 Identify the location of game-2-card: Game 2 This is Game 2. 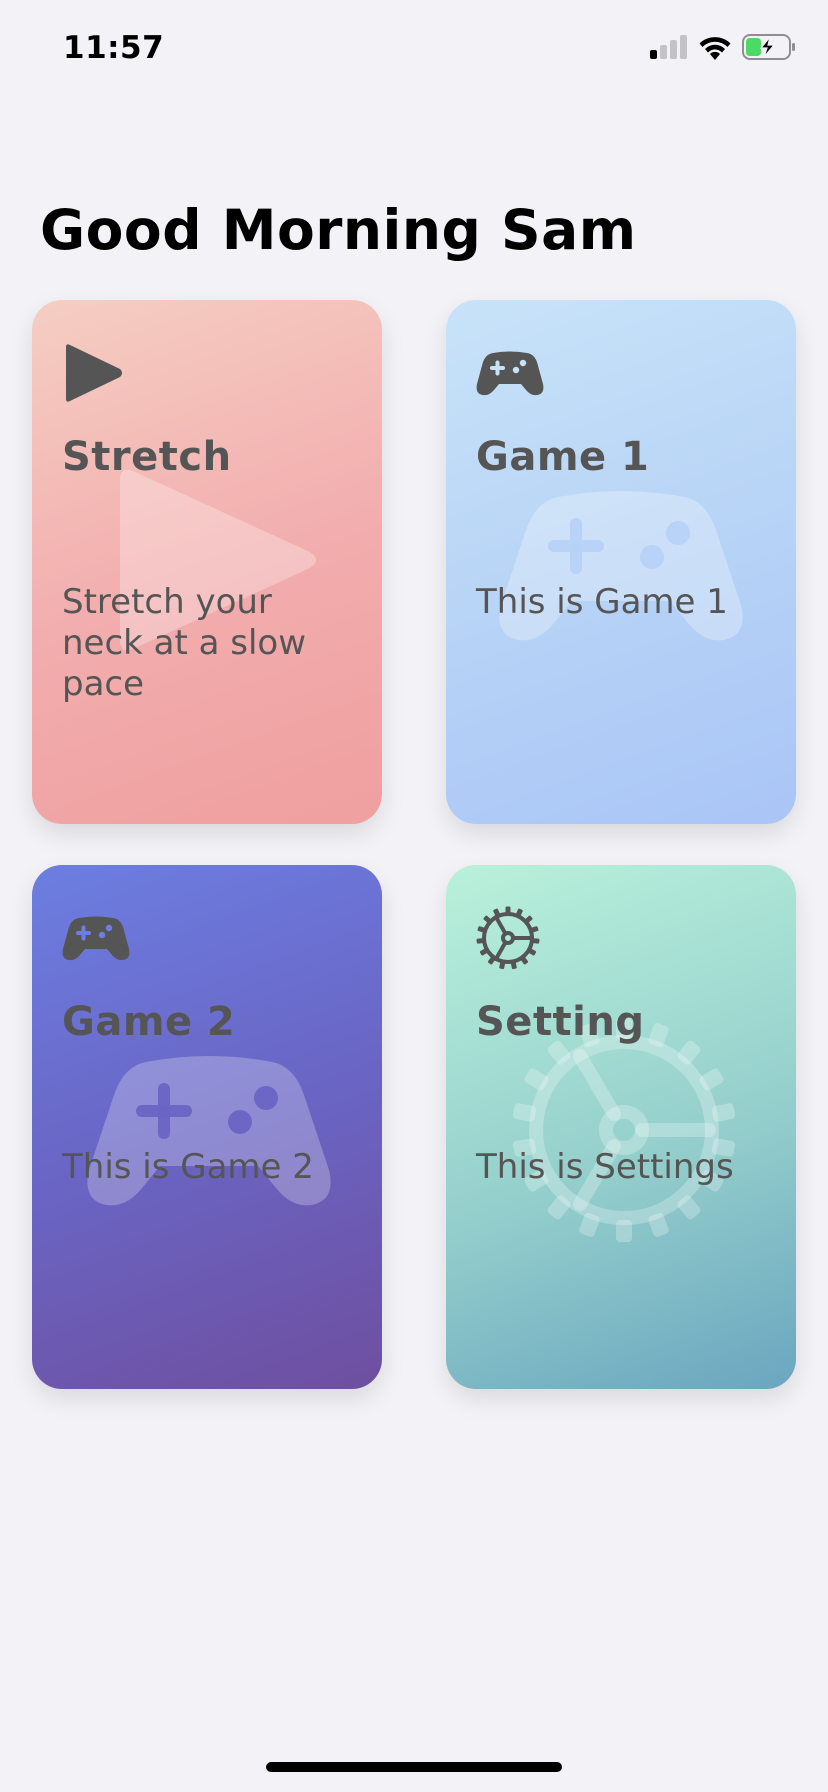
(207, 1127).